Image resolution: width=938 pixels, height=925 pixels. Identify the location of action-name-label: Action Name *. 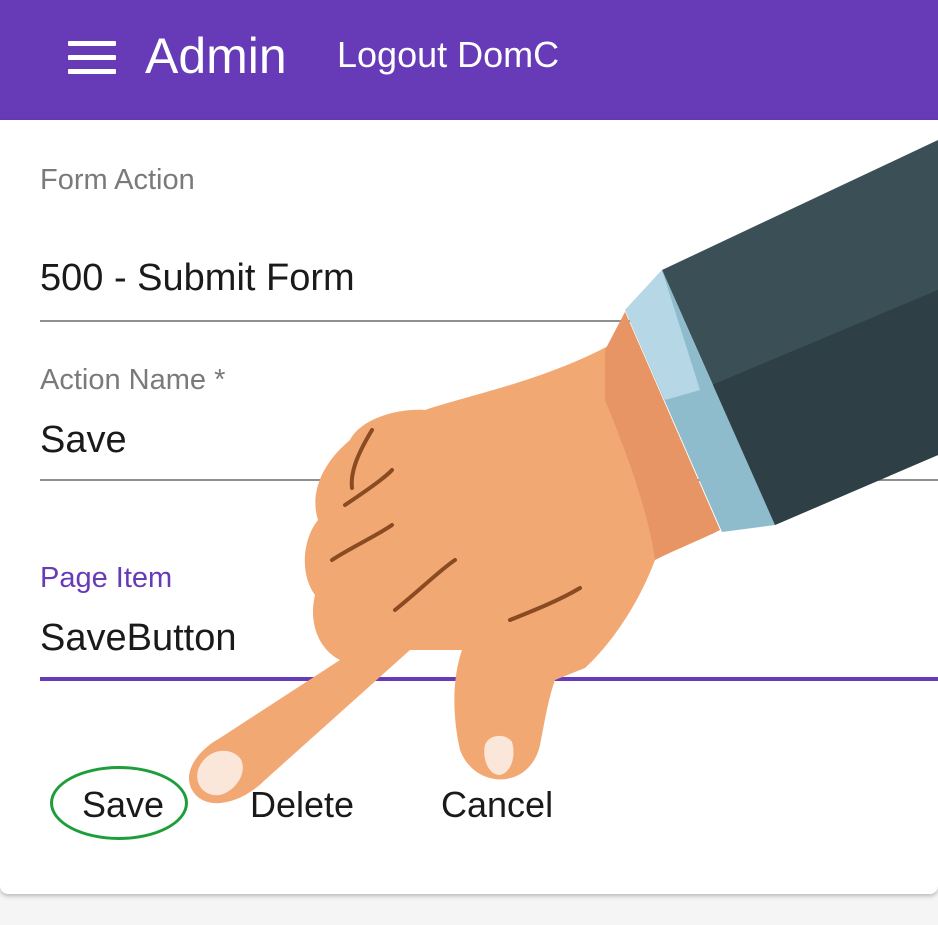
(133, 380).